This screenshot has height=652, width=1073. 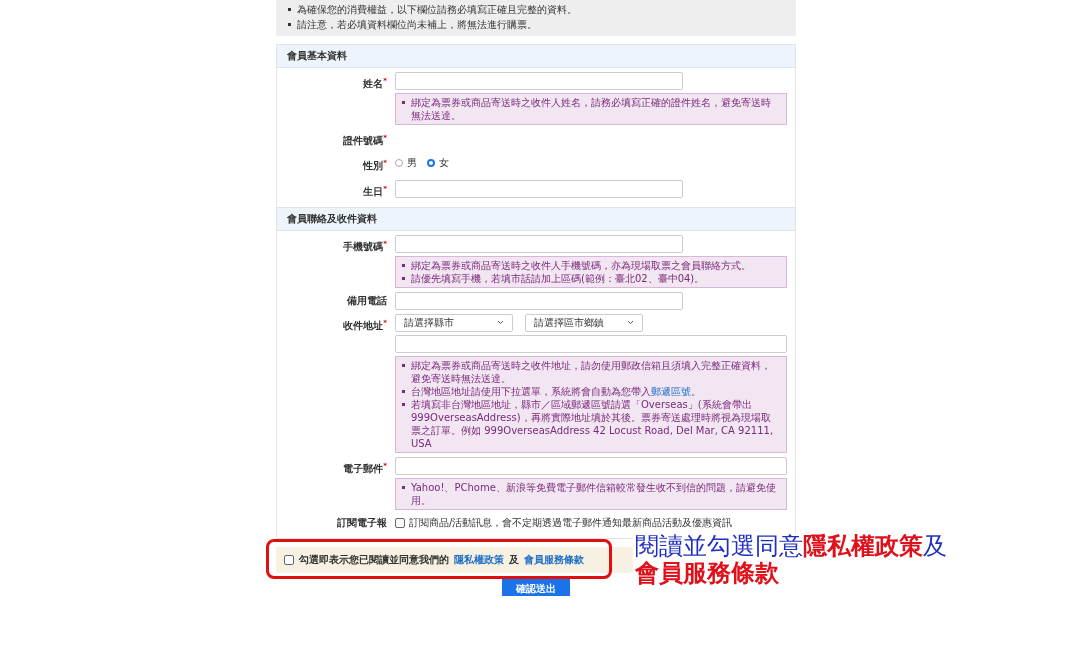 What do you see at coordinates (671, 391) in the screenshot?
I see `zip-code-link: 郵遞區號` at bounding box center [671, 391].